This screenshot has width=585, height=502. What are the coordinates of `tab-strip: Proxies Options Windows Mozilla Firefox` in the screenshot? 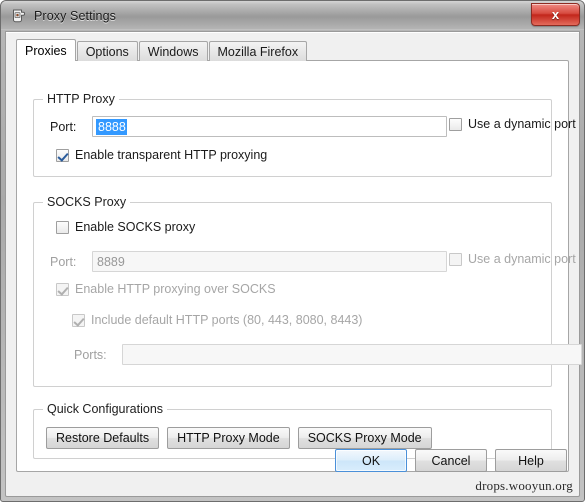 It's located at (162, 50).